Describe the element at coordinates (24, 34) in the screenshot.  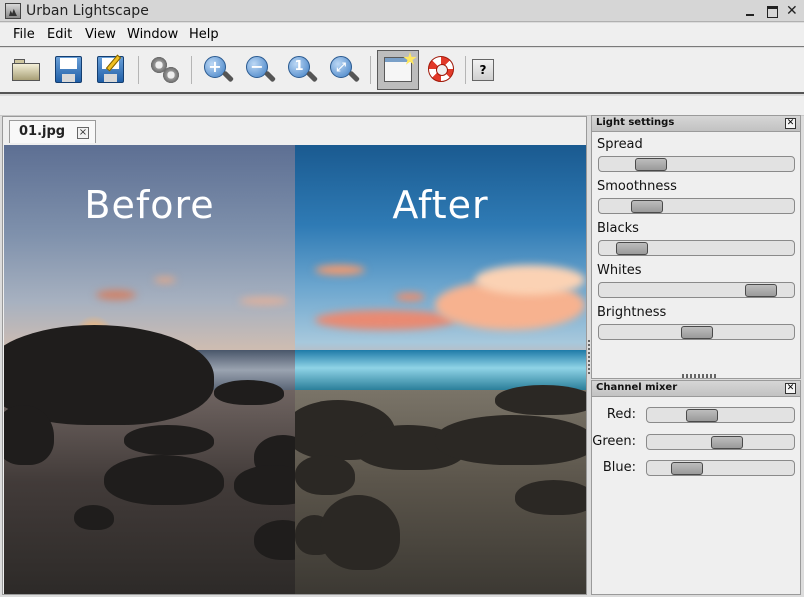
I see `menu-file: File` at that location.